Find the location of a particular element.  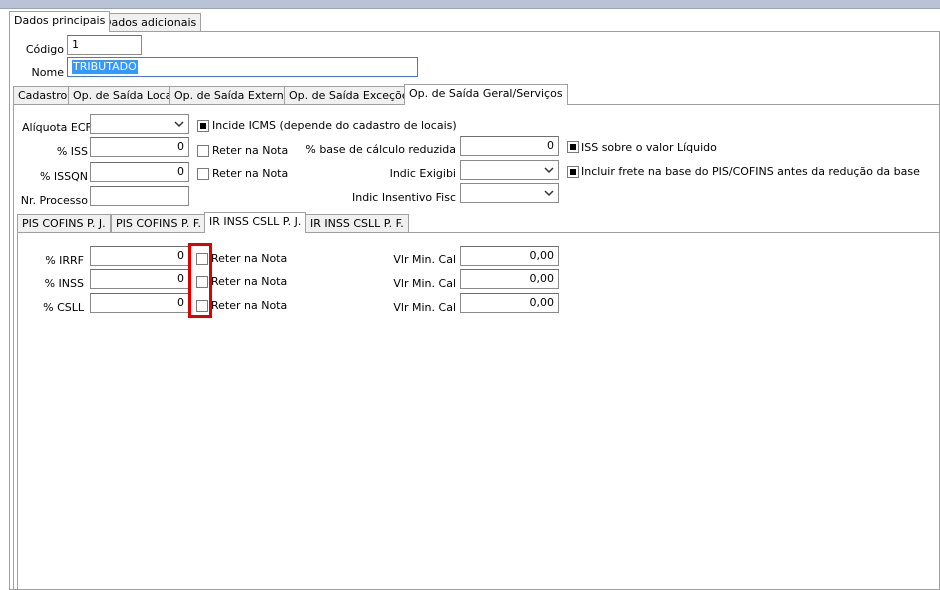

inss-vlr-min-field: 0,00 is located at coordinates (509, 279).